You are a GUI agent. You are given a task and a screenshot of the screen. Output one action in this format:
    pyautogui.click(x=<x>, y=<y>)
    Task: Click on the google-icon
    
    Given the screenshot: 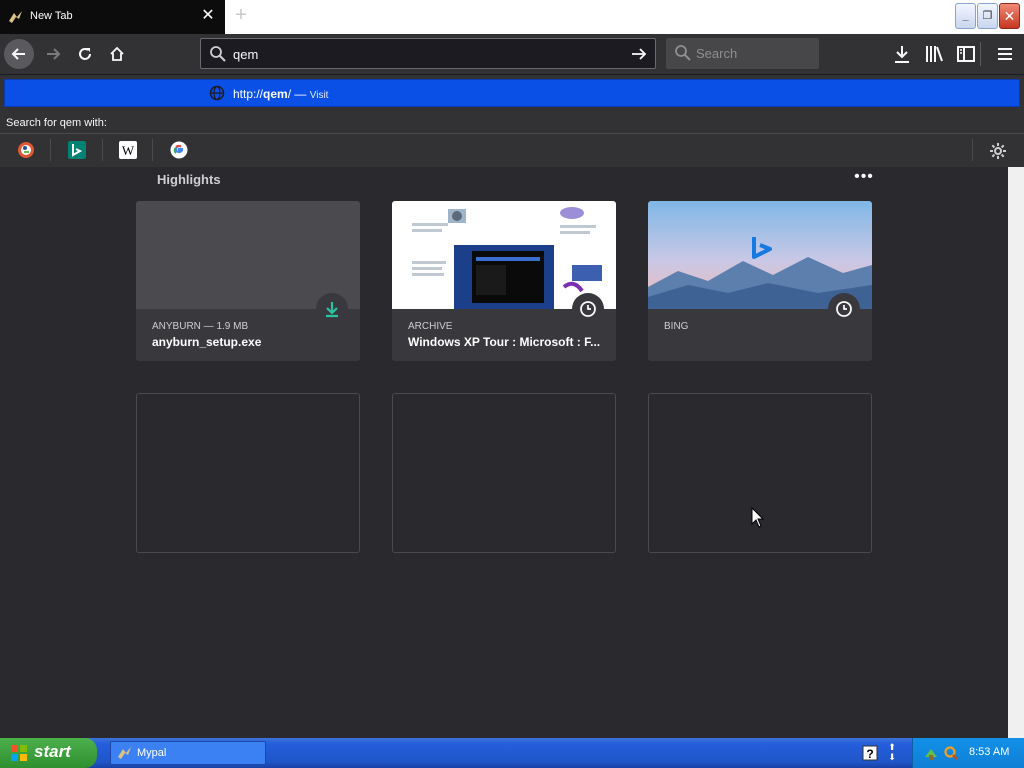 What is the action you would take?
    pyautogui.click(x=179, y=150)
    